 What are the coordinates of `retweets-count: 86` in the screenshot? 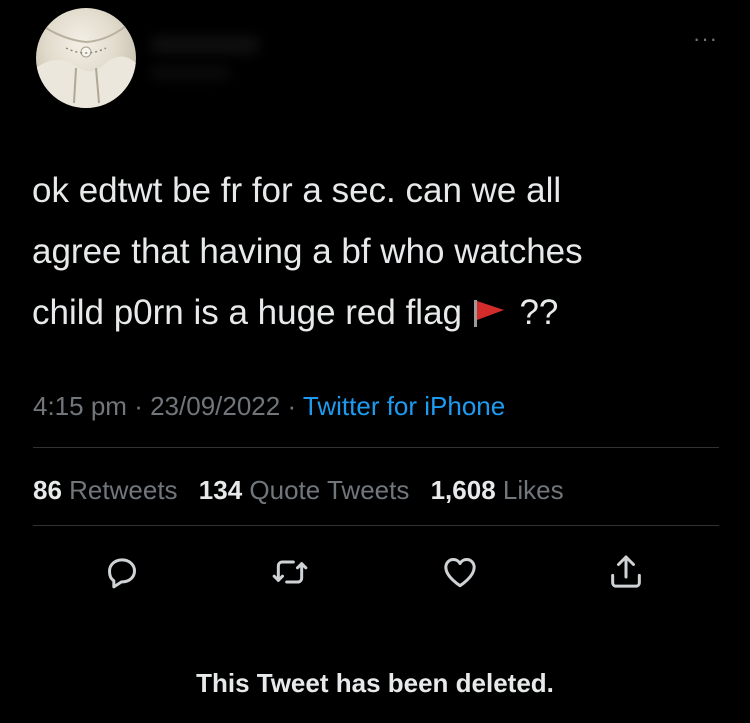 It's located at (47, 490).